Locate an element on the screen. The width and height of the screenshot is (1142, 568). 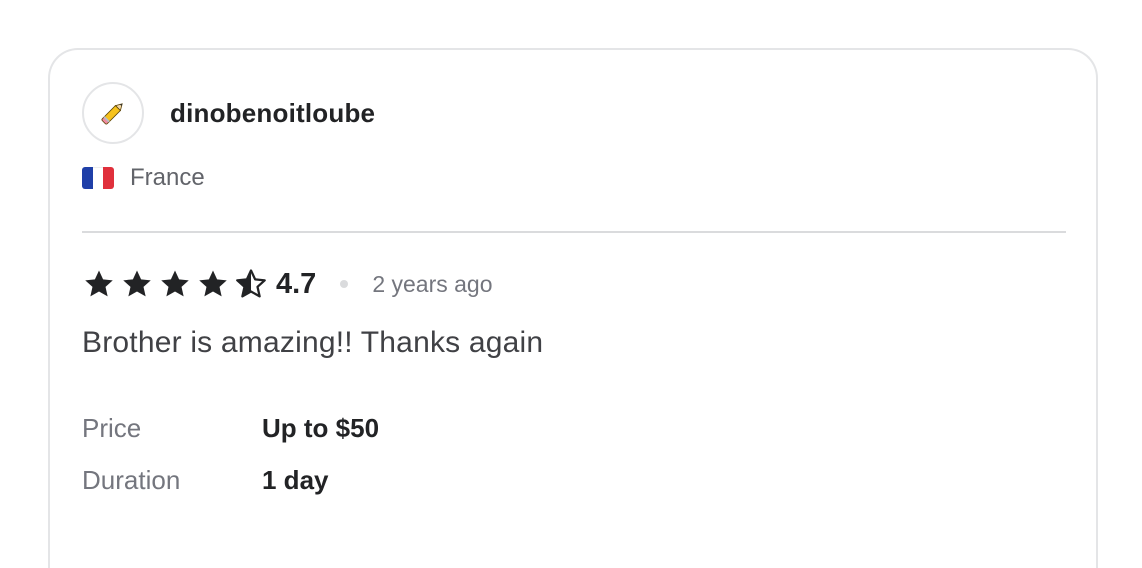
review-details: Price Up to $50 Duration 1 day is located at coordinates (230, 454).